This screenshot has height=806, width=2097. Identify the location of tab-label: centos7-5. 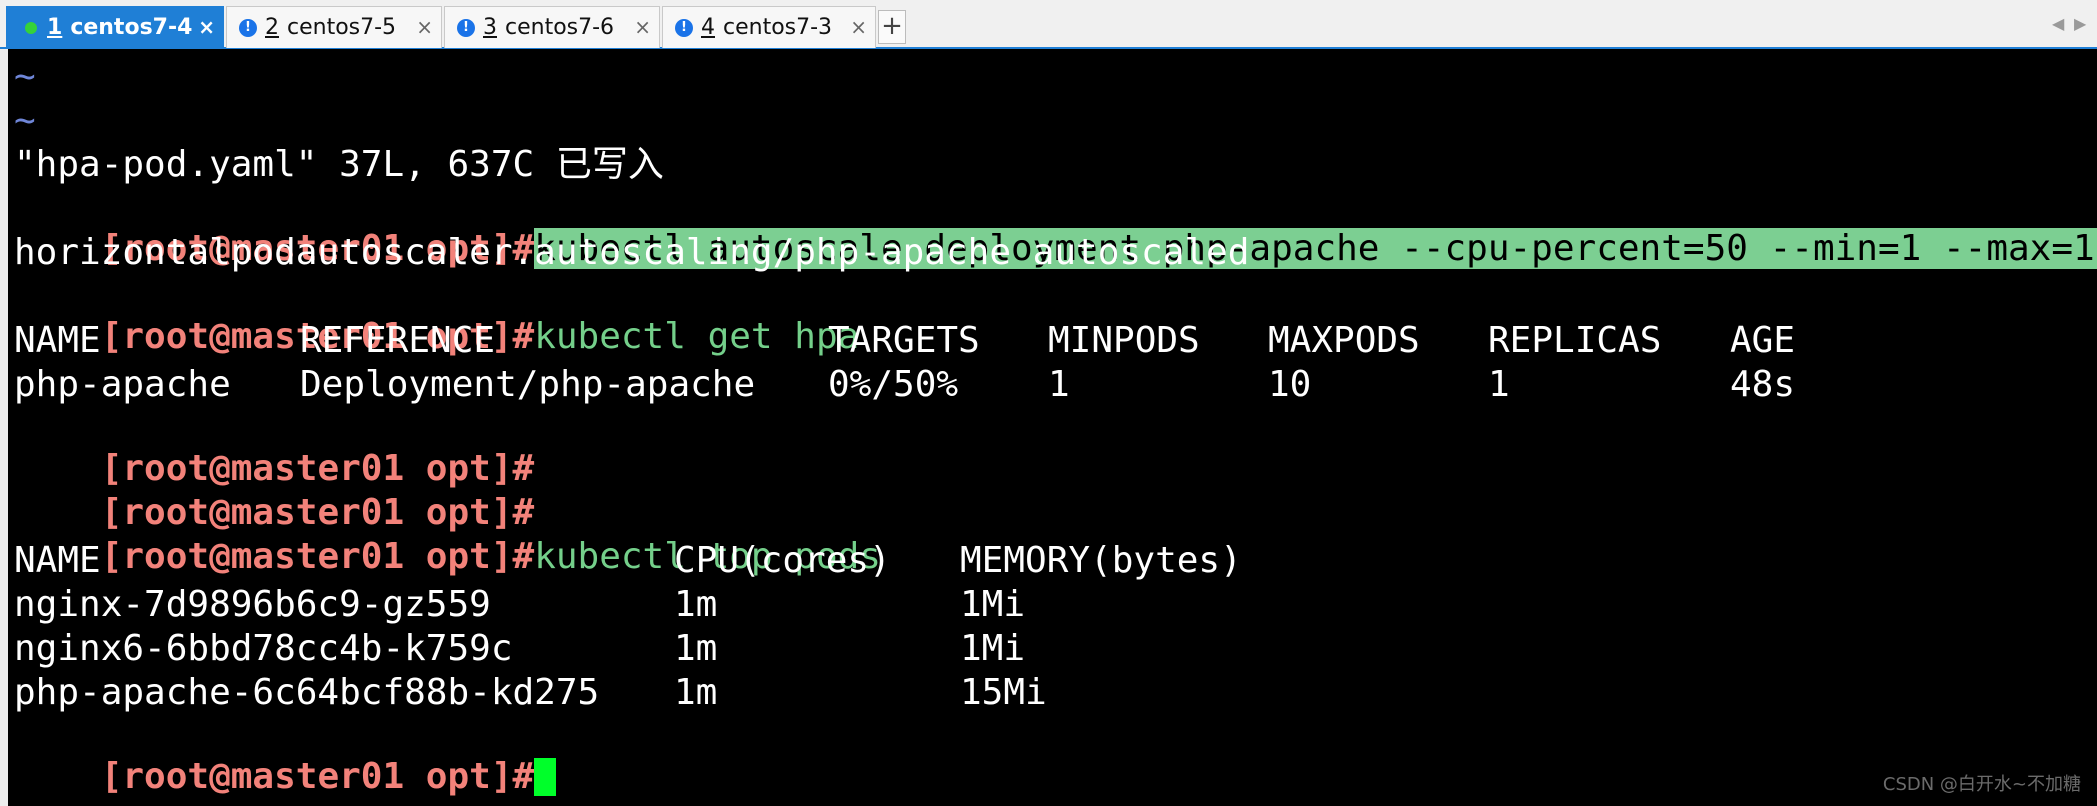
(342, 27).